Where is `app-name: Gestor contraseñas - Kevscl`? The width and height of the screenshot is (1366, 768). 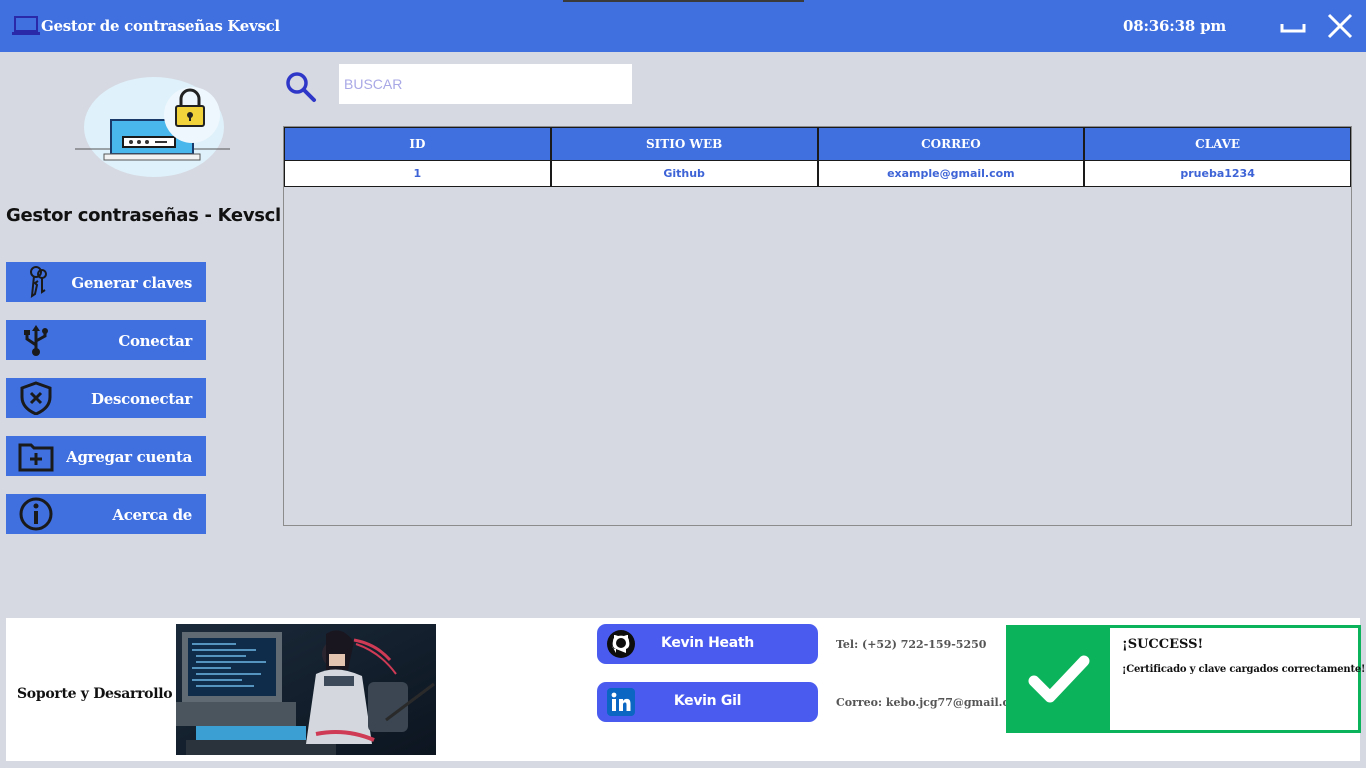
app-name: Gestor contraseñas - Kevscl is located at coordinates (143, 215).